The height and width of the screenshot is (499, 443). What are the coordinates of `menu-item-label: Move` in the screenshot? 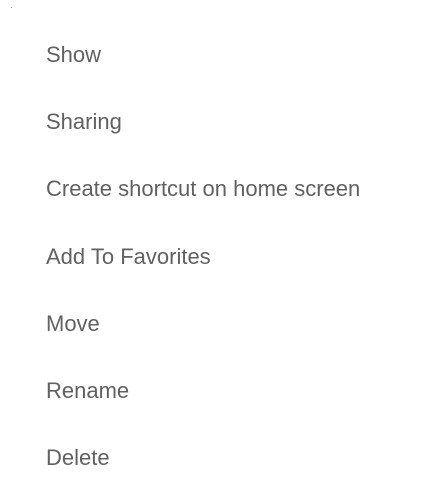 It's located at (73, 323).